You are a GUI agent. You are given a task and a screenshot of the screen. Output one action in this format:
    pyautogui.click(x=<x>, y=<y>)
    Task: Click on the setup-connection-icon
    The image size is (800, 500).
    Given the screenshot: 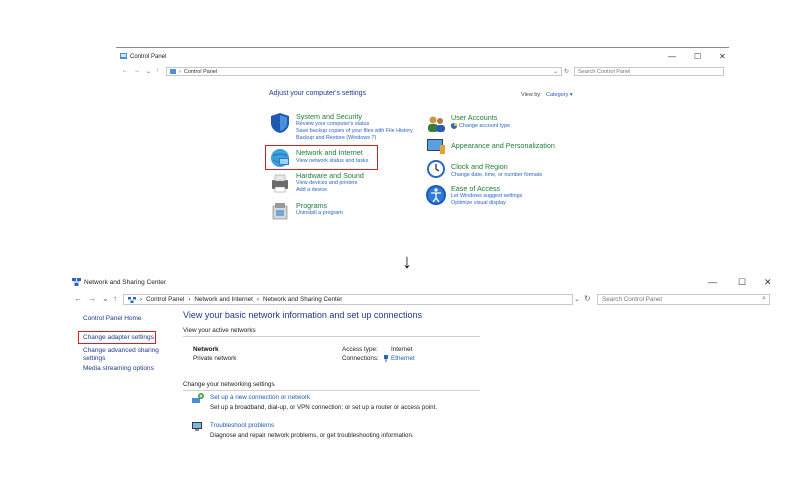 What is the action you would take?
    pyautogui.click(x=198, y=398)
    